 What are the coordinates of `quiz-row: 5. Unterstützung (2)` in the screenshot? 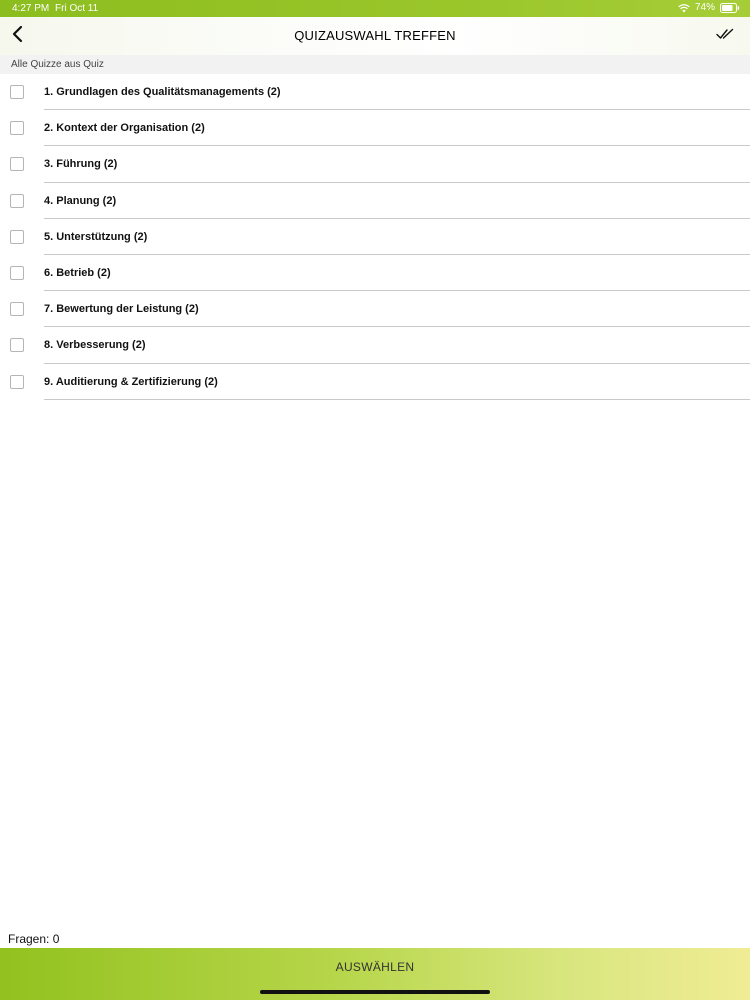 It's located at (375, 237).